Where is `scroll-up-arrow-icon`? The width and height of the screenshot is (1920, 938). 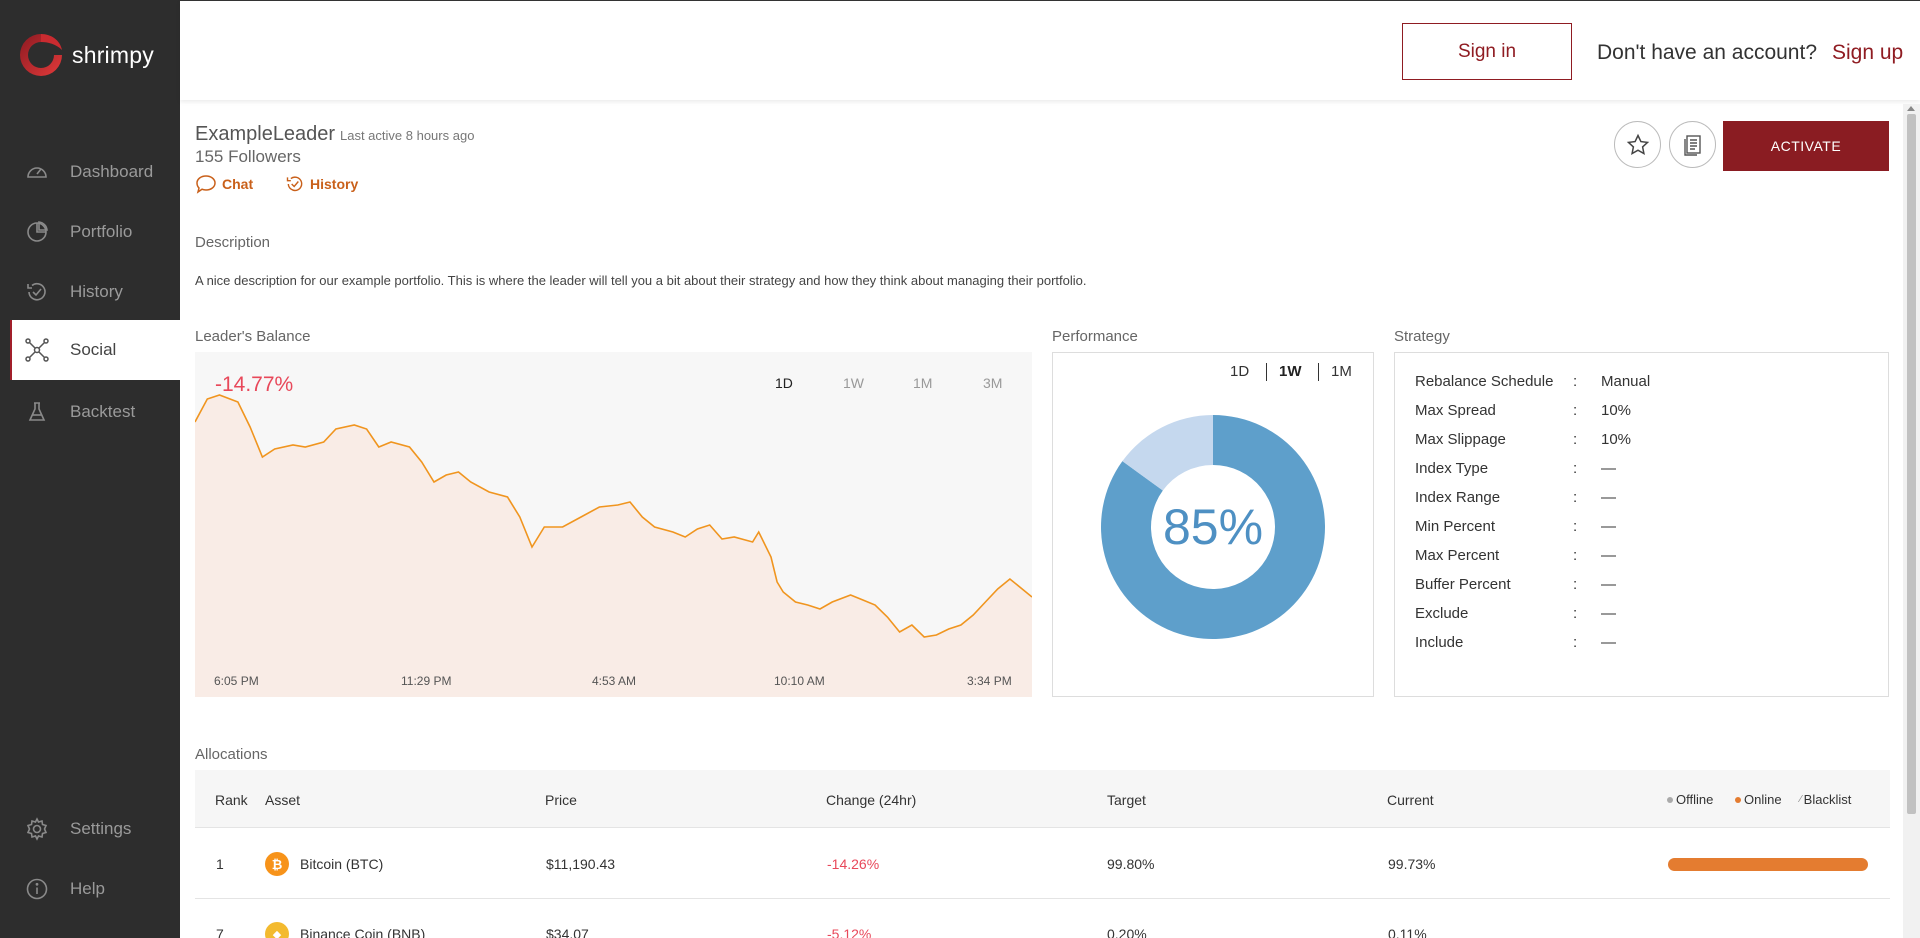 scroll-up-arrow-icon is located at coordinates (1911, 108).